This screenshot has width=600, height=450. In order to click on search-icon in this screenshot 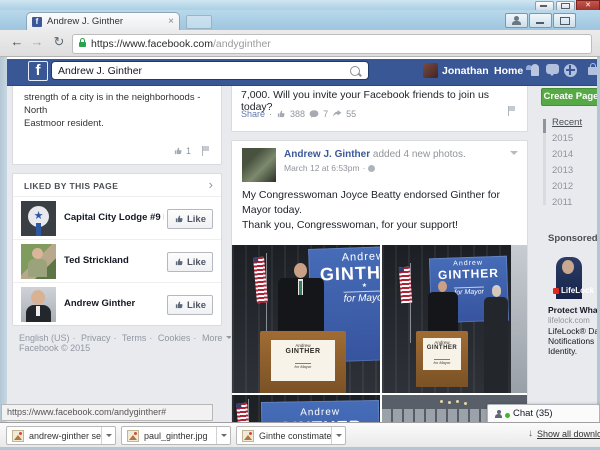, I will do `click(355, 70)`.